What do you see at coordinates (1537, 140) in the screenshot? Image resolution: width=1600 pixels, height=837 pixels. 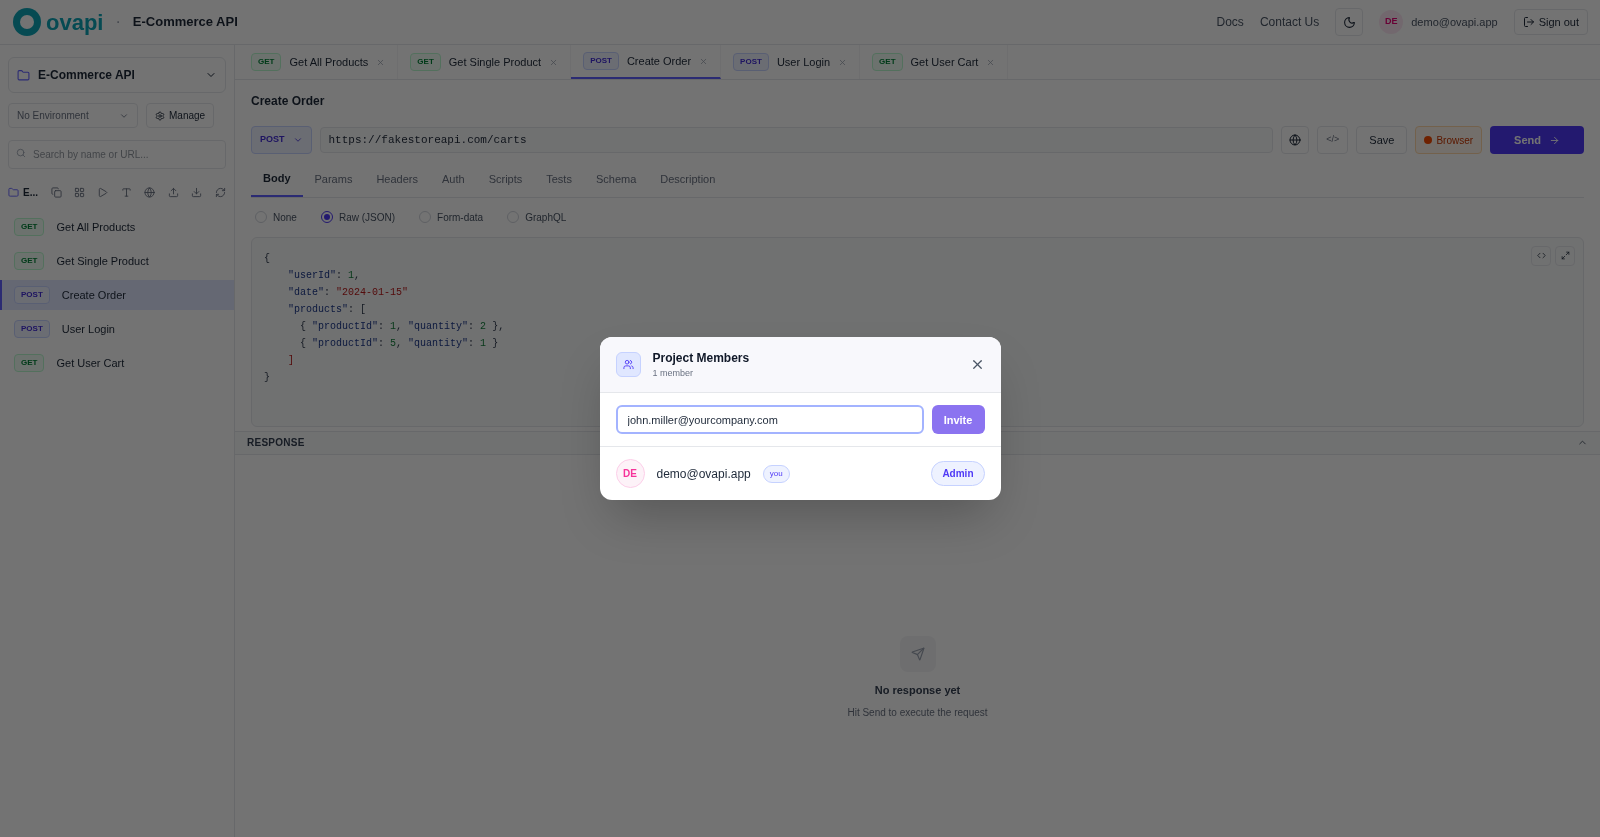 I see `send-button: Send` at bounding box center [1537, 140].